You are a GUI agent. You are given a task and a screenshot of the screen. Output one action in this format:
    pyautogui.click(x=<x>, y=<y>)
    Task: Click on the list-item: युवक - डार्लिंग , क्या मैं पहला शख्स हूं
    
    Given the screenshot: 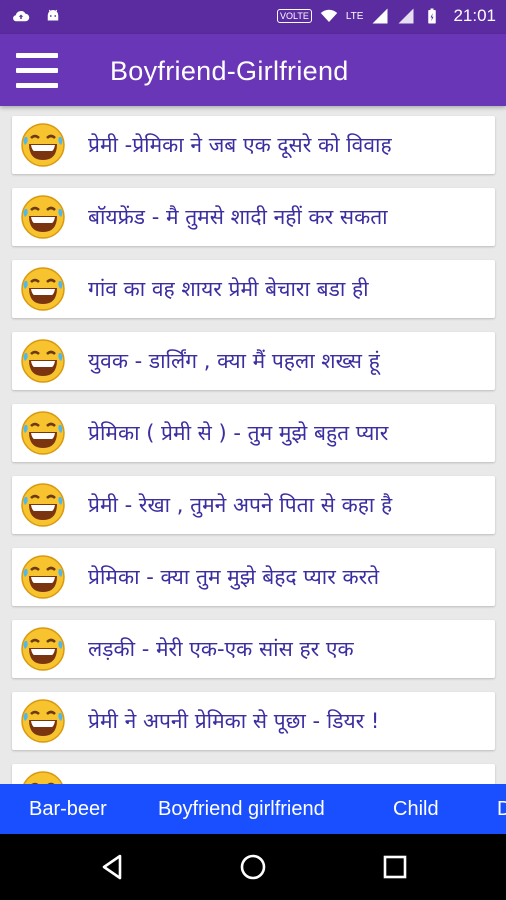 What is the action you would take?
    pyautogui.click(x=253, y=361)
    